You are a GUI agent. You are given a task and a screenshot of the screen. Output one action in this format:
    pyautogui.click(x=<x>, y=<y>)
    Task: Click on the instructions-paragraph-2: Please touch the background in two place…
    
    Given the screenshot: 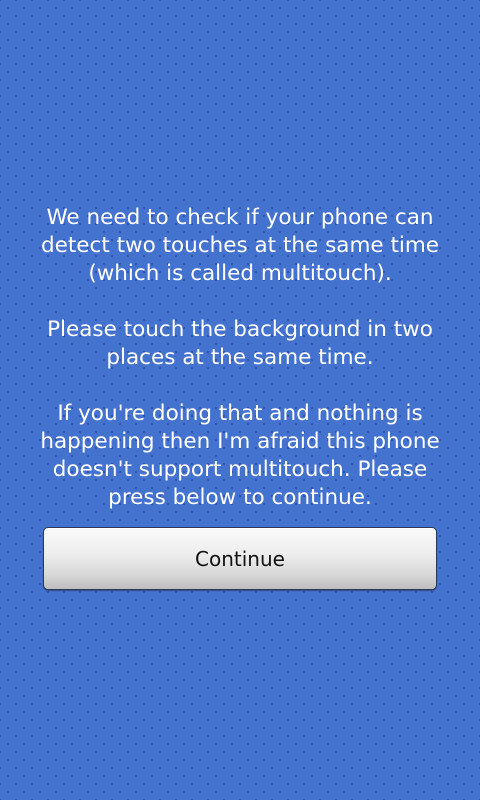 What is the action you would take?
    pyautogui.click(x=240, y=343)
    